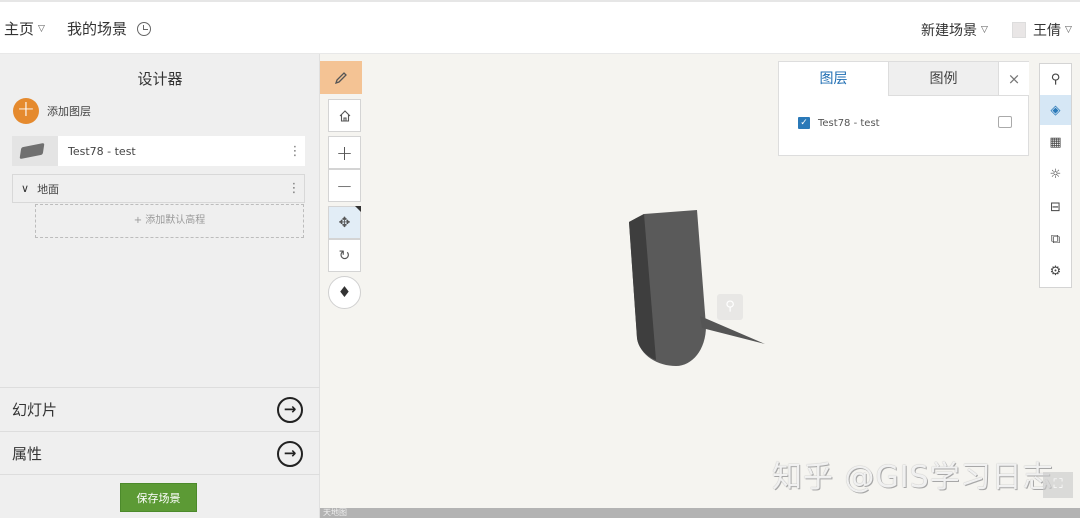 The width and height of the screenshot is (1080, 518). I want to click on tab-layers: 图层, so click(833, 79).